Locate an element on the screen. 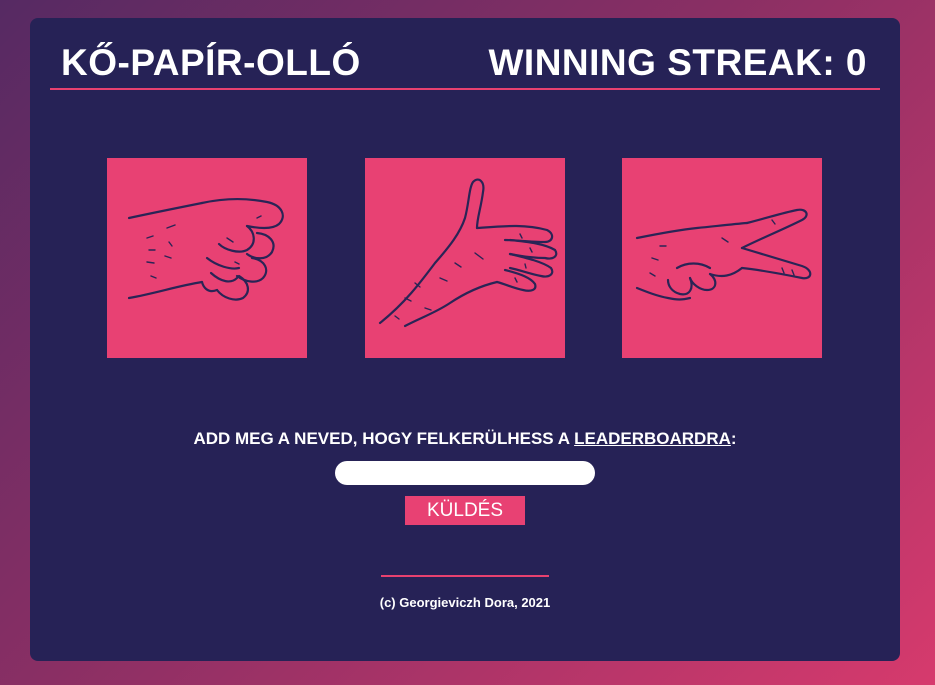 The image size is (935, 685). leaderboard-link: LEADERBOARDRA is located at coordinates (652, 438).